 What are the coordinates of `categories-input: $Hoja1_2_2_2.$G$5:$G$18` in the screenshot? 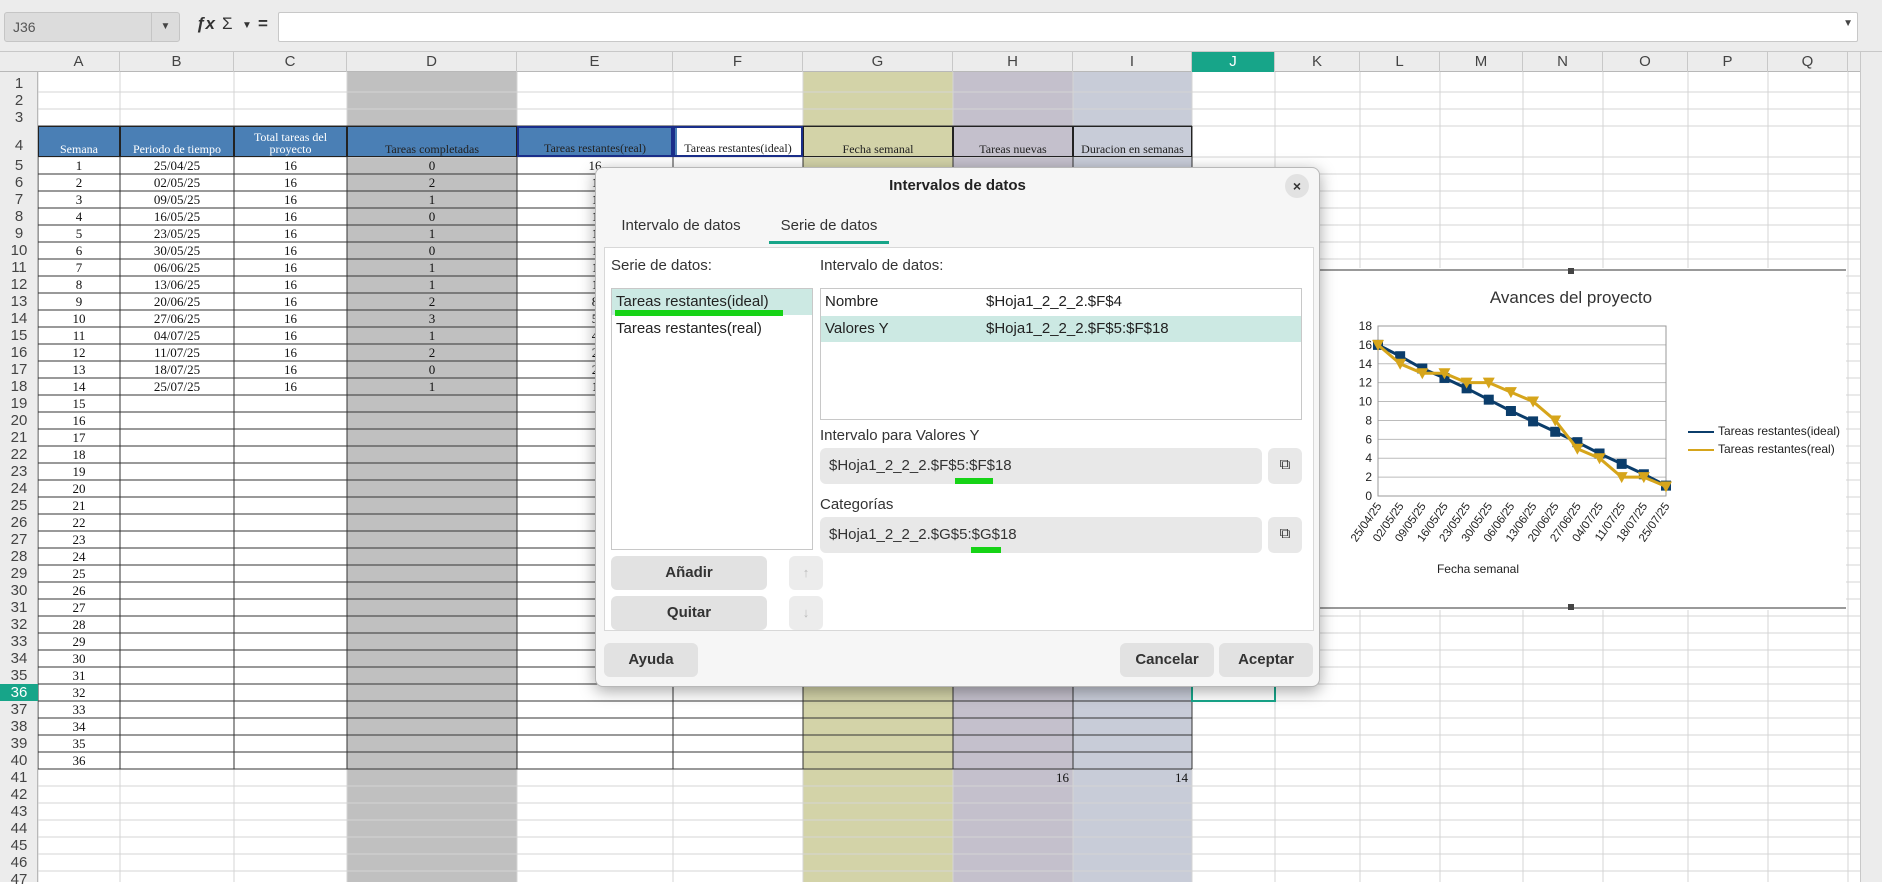 It's located at (1041, 535).